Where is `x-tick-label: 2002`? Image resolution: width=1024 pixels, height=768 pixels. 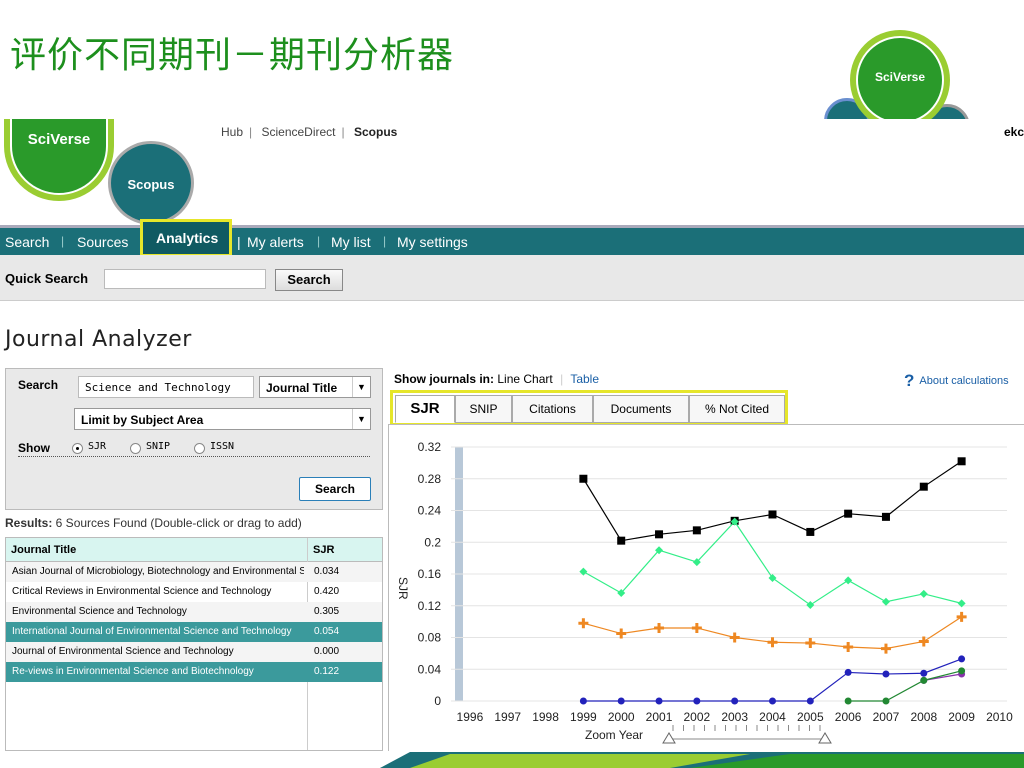 x-tick-label: 2002 is located at coordinates (696, 717).